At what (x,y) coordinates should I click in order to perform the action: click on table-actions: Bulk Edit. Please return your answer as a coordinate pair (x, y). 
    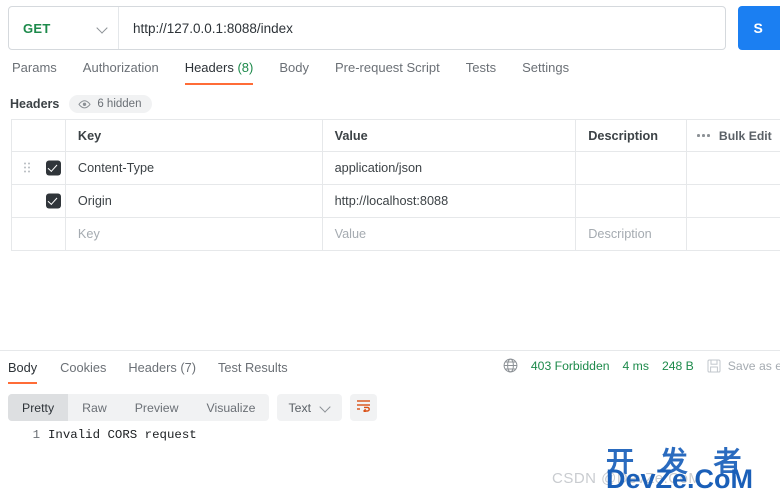
    Looking at the image, I should click on (733, 135).